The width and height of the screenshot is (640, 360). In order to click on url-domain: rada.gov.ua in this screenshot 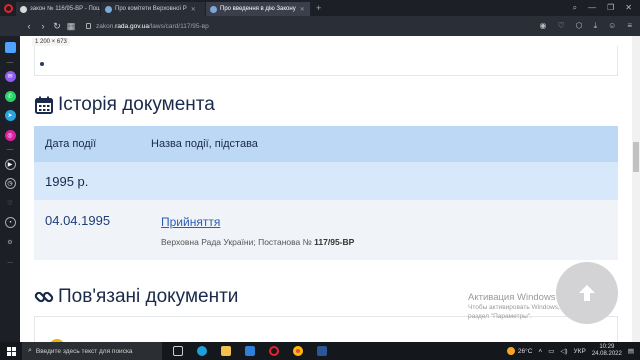, I will do `click(132, 26)`.